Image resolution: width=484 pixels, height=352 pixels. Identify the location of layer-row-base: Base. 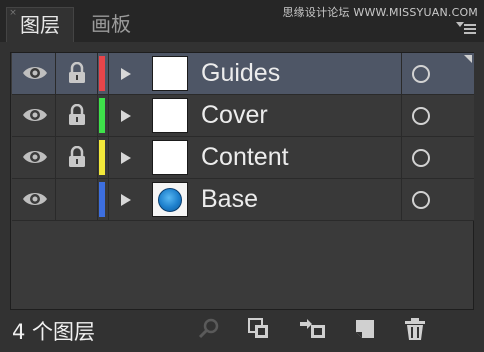
(243, 200).